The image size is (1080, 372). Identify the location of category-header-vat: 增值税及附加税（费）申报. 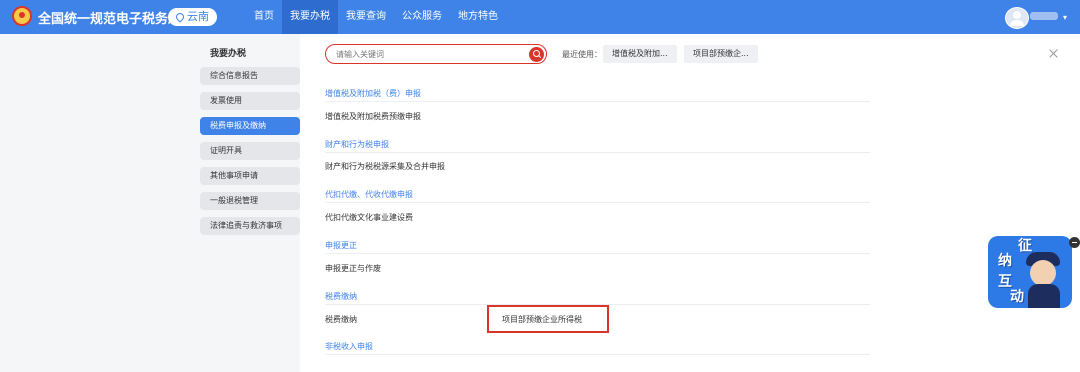
(373, 93).